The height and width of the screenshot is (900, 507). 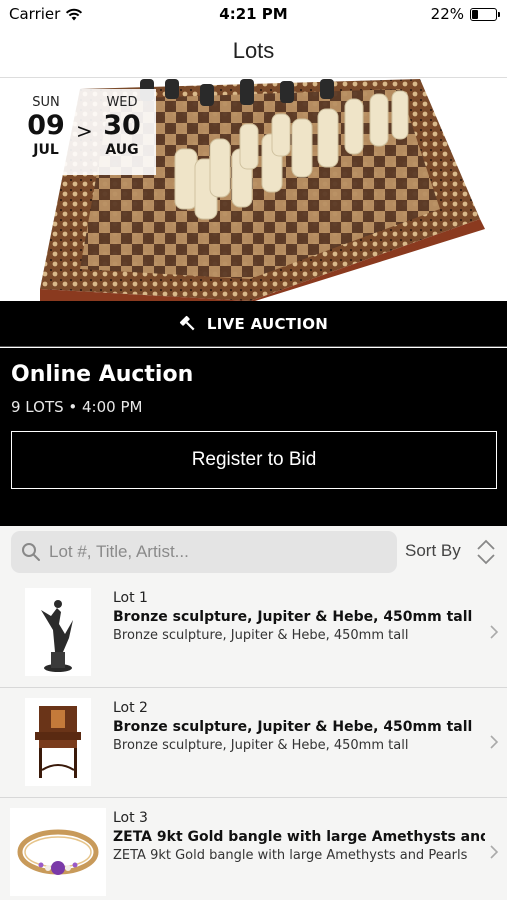 What do you see at coordinates (254, 460) in the screenshot?
I see `register-to-bid-button: Register to Bid` at bounding box center [254, 460].